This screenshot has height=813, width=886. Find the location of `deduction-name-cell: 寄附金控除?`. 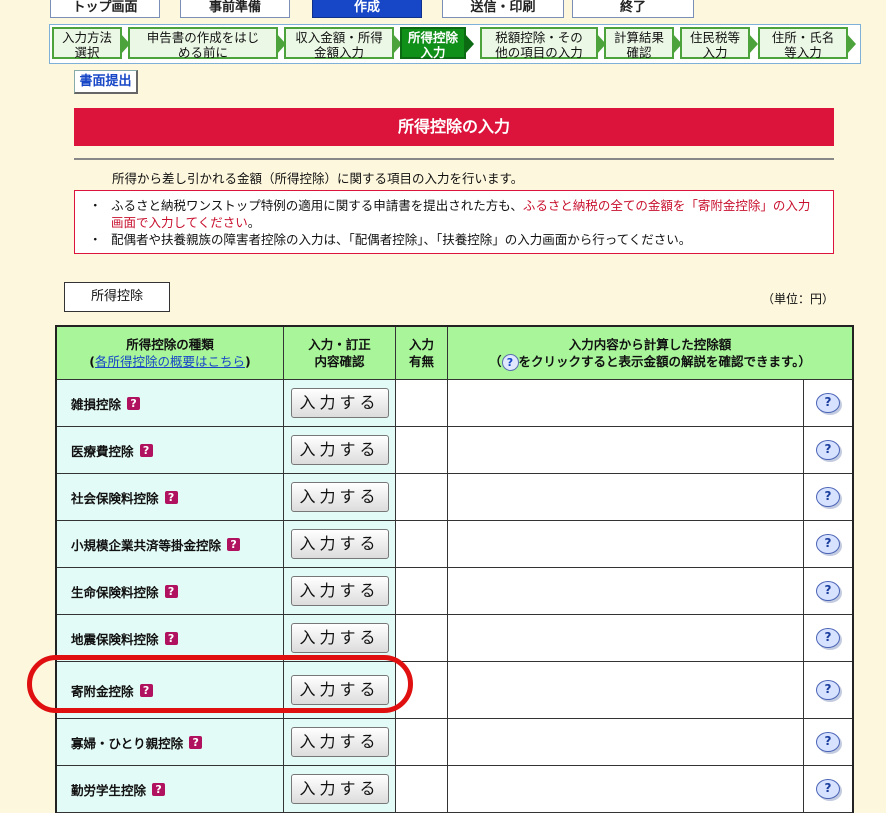

deduction-name-cell: 寄附金控除? is located at coordinates (170, 690).